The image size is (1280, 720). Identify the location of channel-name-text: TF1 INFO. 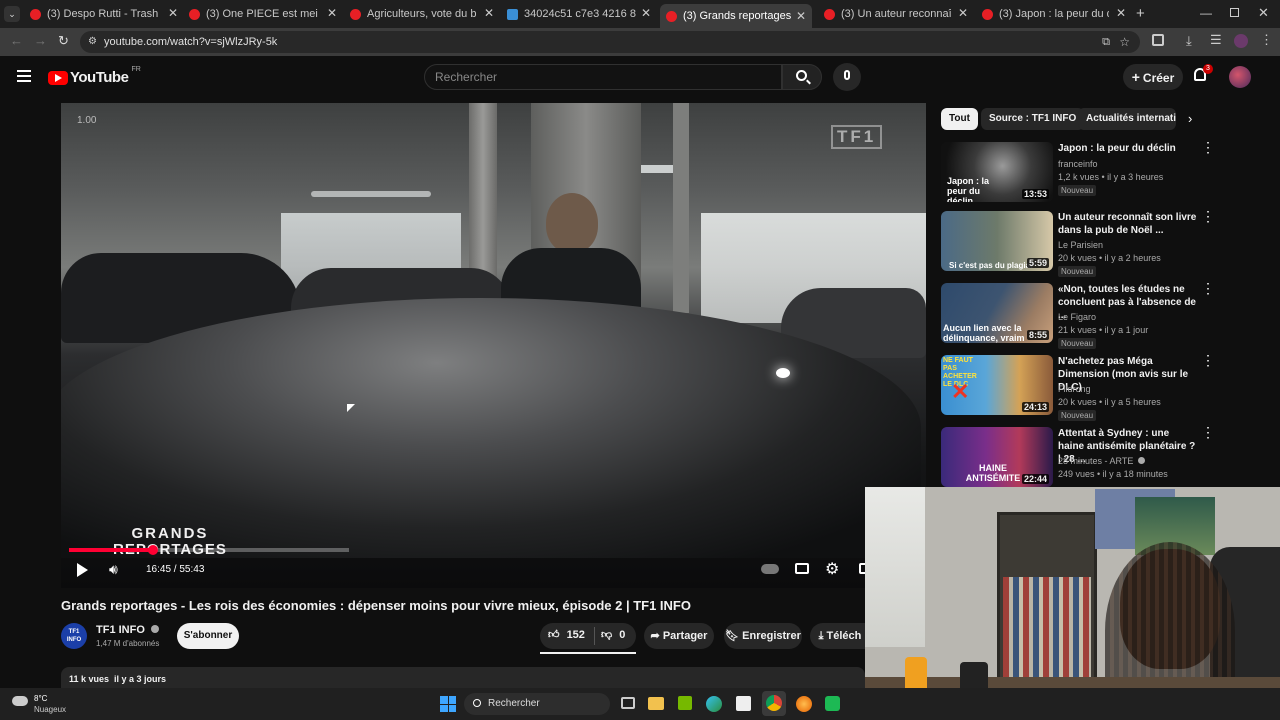
(120, 630).